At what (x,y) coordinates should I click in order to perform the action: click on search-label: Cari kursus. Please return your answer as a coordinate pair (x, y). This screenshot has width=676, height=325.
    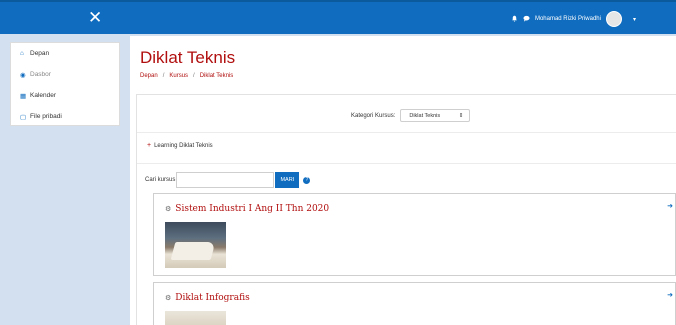
    Looking at the image, I should click on (160, 180).